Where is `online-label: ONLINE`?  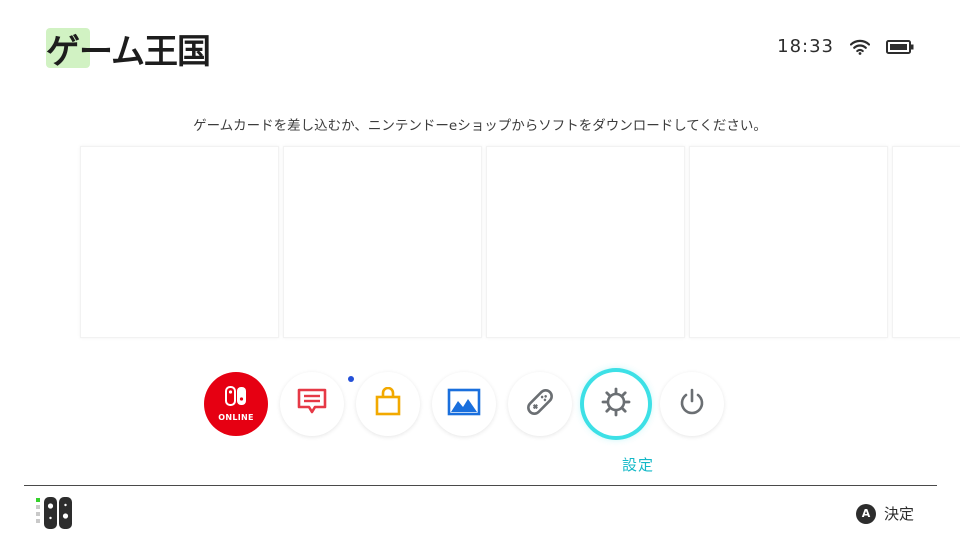 online-label: ONLINE is located at coordinates (236, 417).